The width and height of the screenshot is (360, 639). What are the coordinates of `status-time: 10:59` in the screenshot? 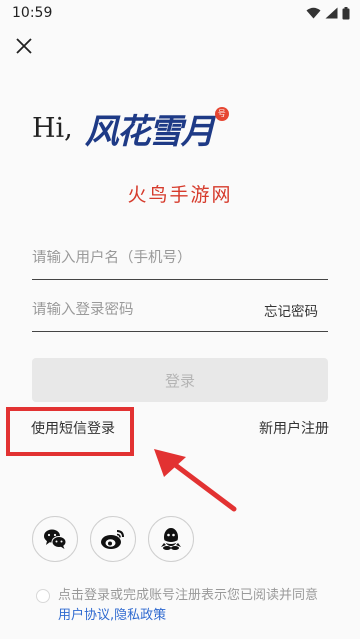 It's located at (32, 13).